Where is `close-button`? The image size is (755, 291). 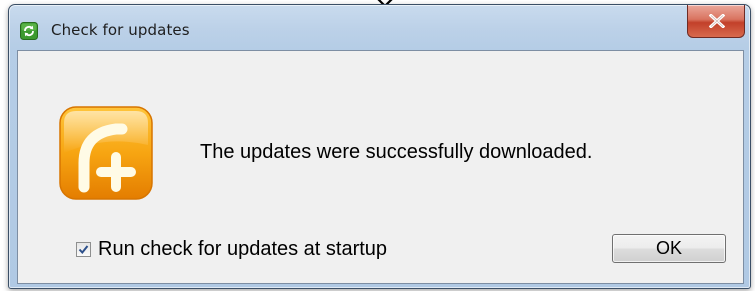
close-button is located at coordinates (716, 21).